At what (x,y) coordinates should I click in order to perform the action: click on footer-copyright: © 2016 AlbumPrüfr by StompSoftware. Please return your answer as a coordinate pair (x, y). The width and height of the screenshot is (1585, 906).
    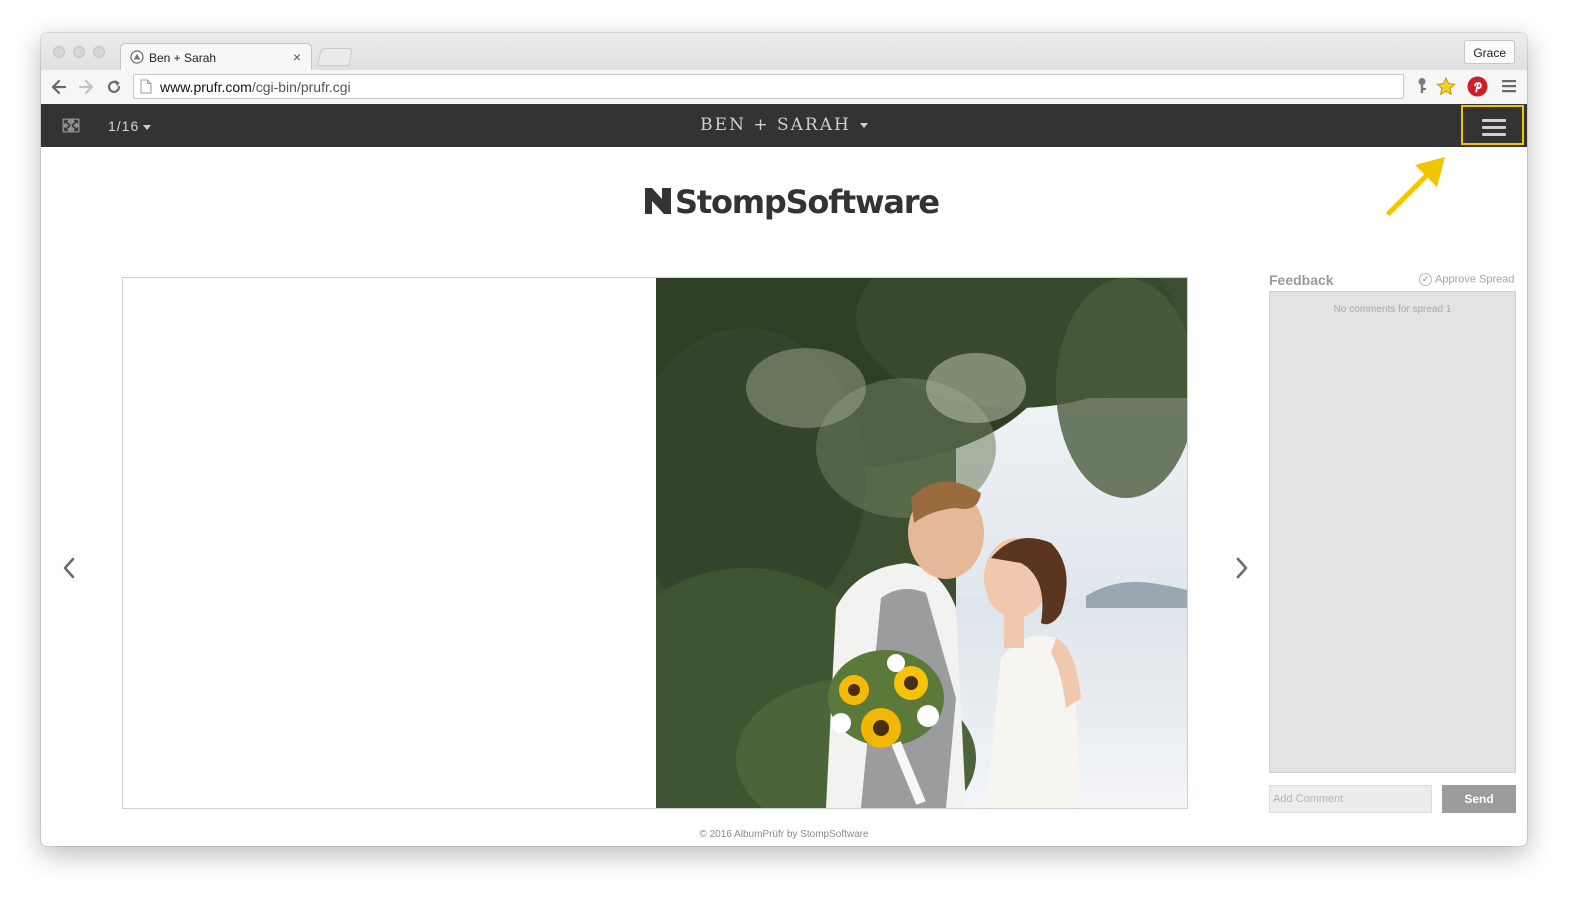
    Looking at the image, I should click on (784, 834).